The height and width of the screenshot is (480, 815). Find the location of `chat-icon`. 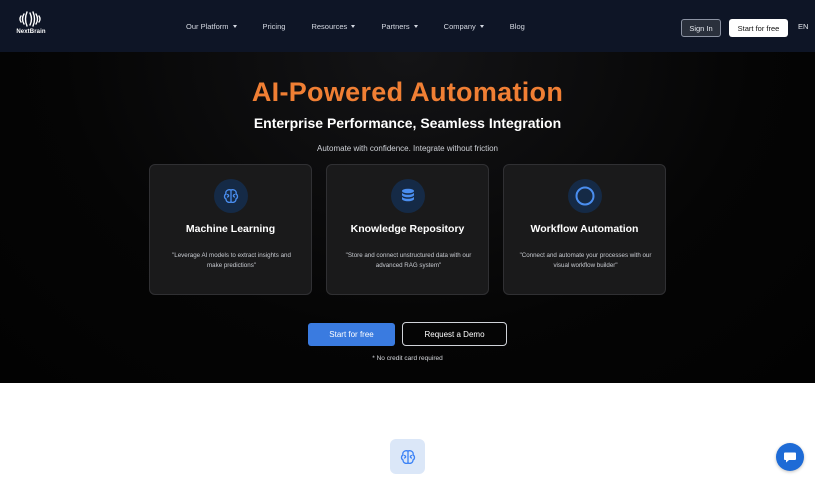

chat-icon is located at coordinates (790, 457).